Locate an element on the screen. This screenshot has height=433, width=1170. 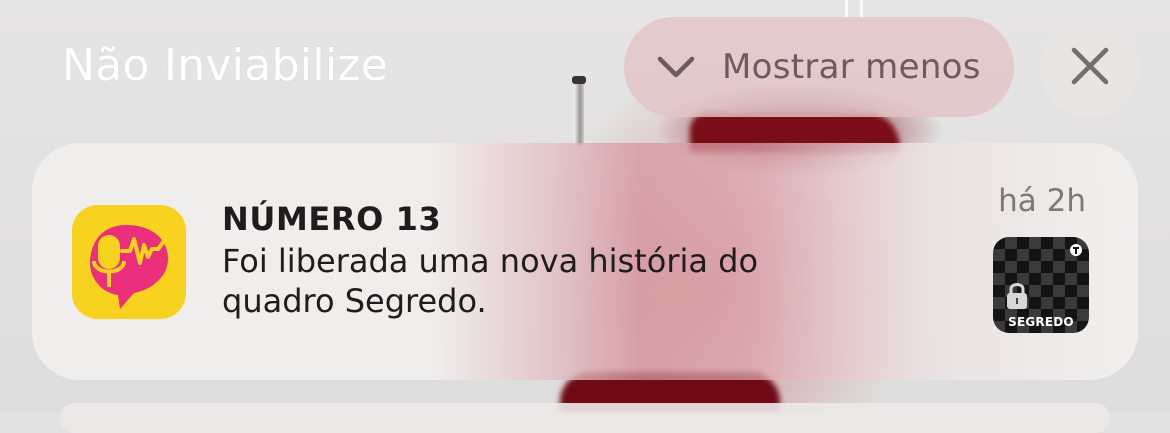
stacked-notification-card is located at coordinates (585, 418).